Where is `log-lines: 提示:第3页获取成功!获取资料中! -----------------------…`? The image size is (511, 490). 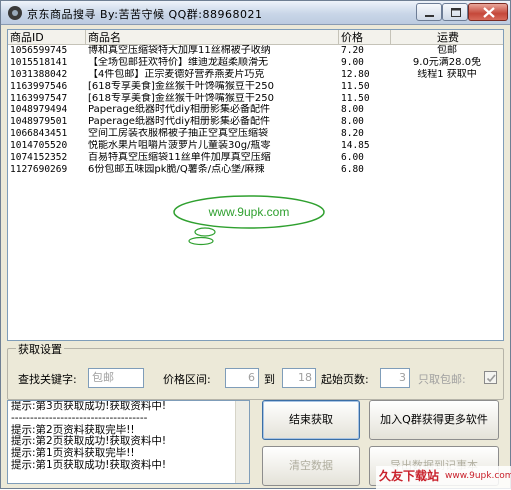
log-lines: 提示:第3页获取成功!获取资料中! -----------------------… is located at coordinates (128, 436).